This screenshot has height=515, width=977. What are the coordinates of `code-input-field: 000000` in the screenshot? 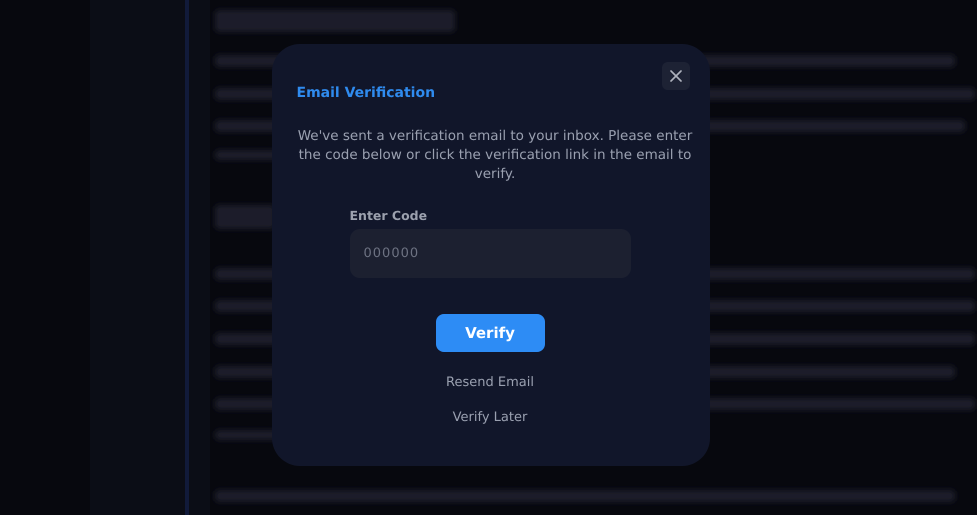 It's located at (490, 253).